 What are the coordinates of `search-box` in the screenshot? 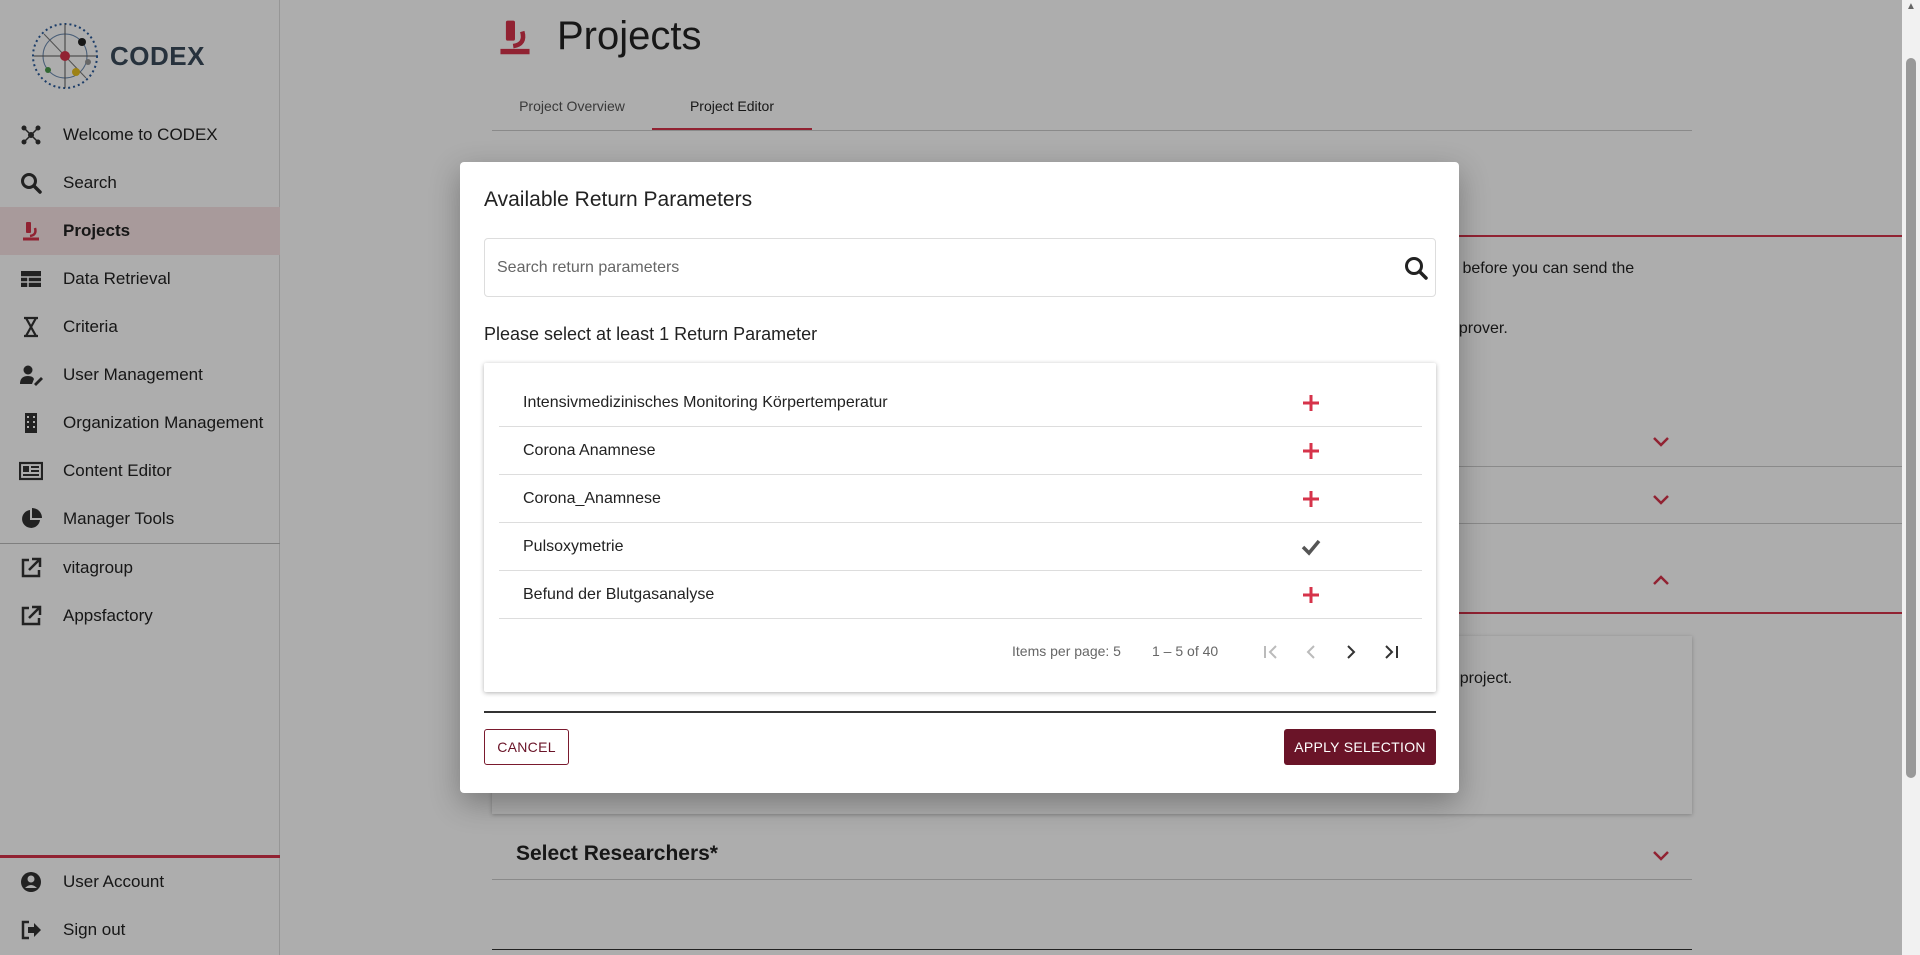 It's located at (960, 267).